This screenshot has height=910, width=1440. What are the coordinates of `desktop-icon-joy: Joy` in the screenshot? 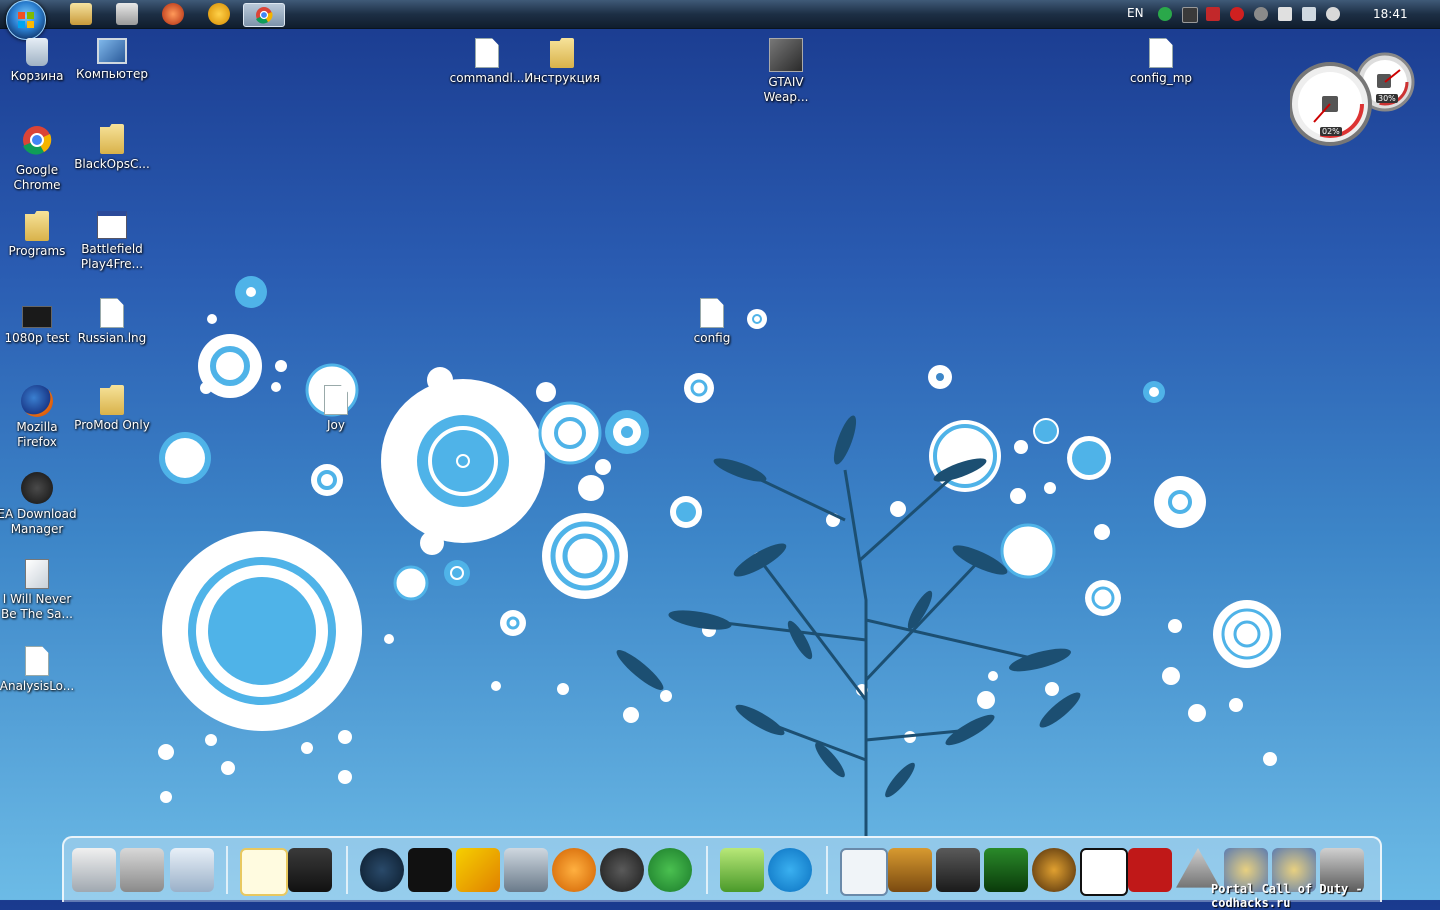 It's located at (336, 409).